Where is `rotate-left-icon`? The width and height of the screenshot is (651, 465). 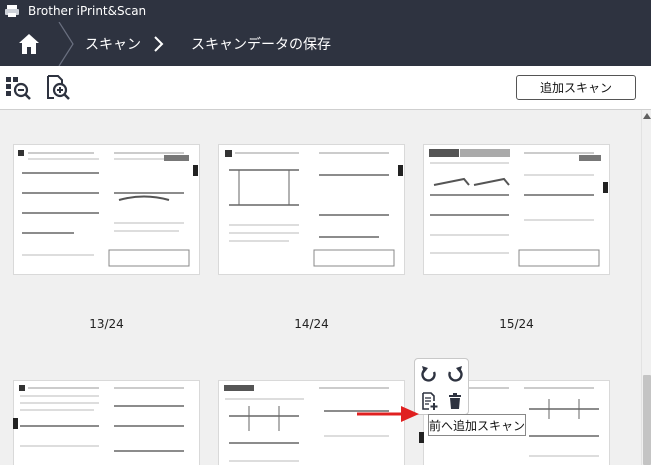
rotate-left-icon is located at coordinates (428, 374).